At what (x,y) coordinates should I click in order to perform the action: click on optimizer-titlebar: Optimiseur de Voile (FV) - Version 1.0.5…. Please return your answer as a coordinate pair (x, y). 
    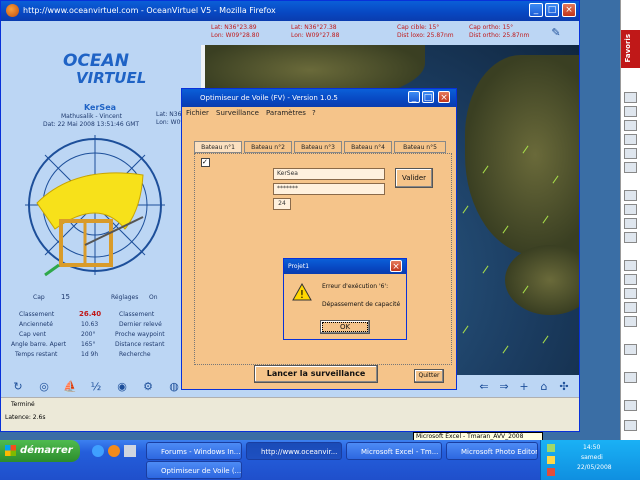
    Looking at the image, I should click on (319, 98).